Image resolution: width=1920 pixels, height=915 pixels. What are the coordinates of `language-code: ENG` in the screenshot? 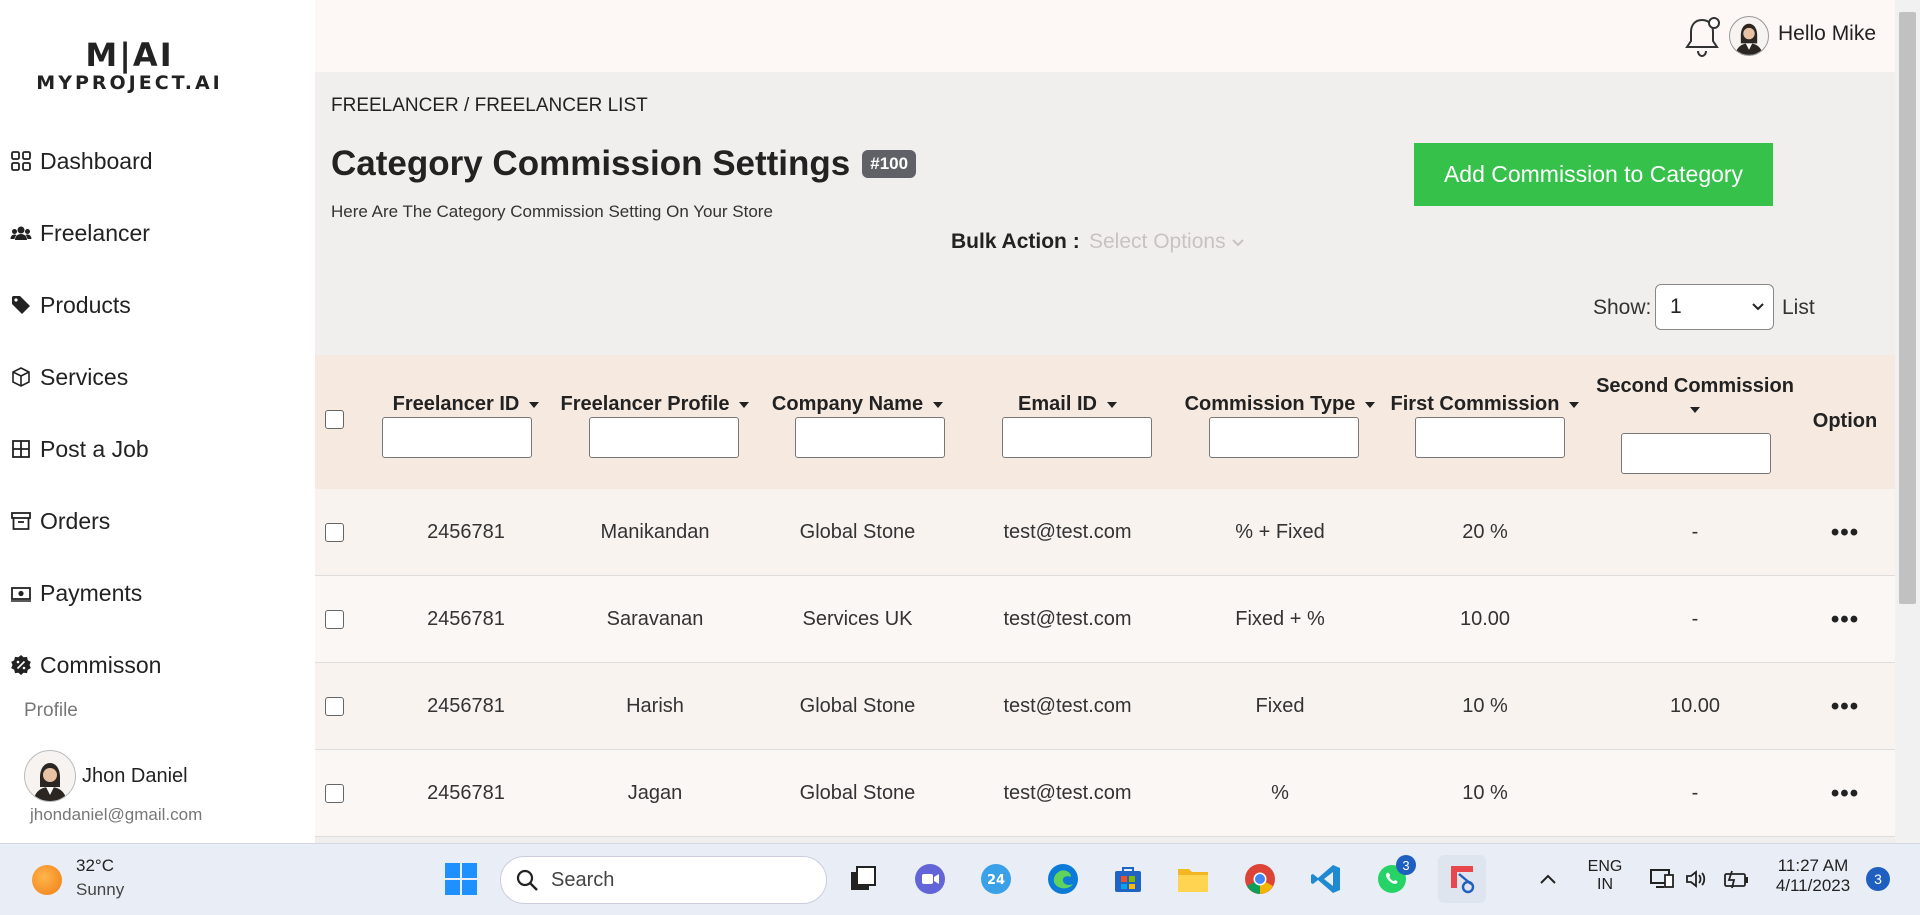 It's located at (1605, 866).